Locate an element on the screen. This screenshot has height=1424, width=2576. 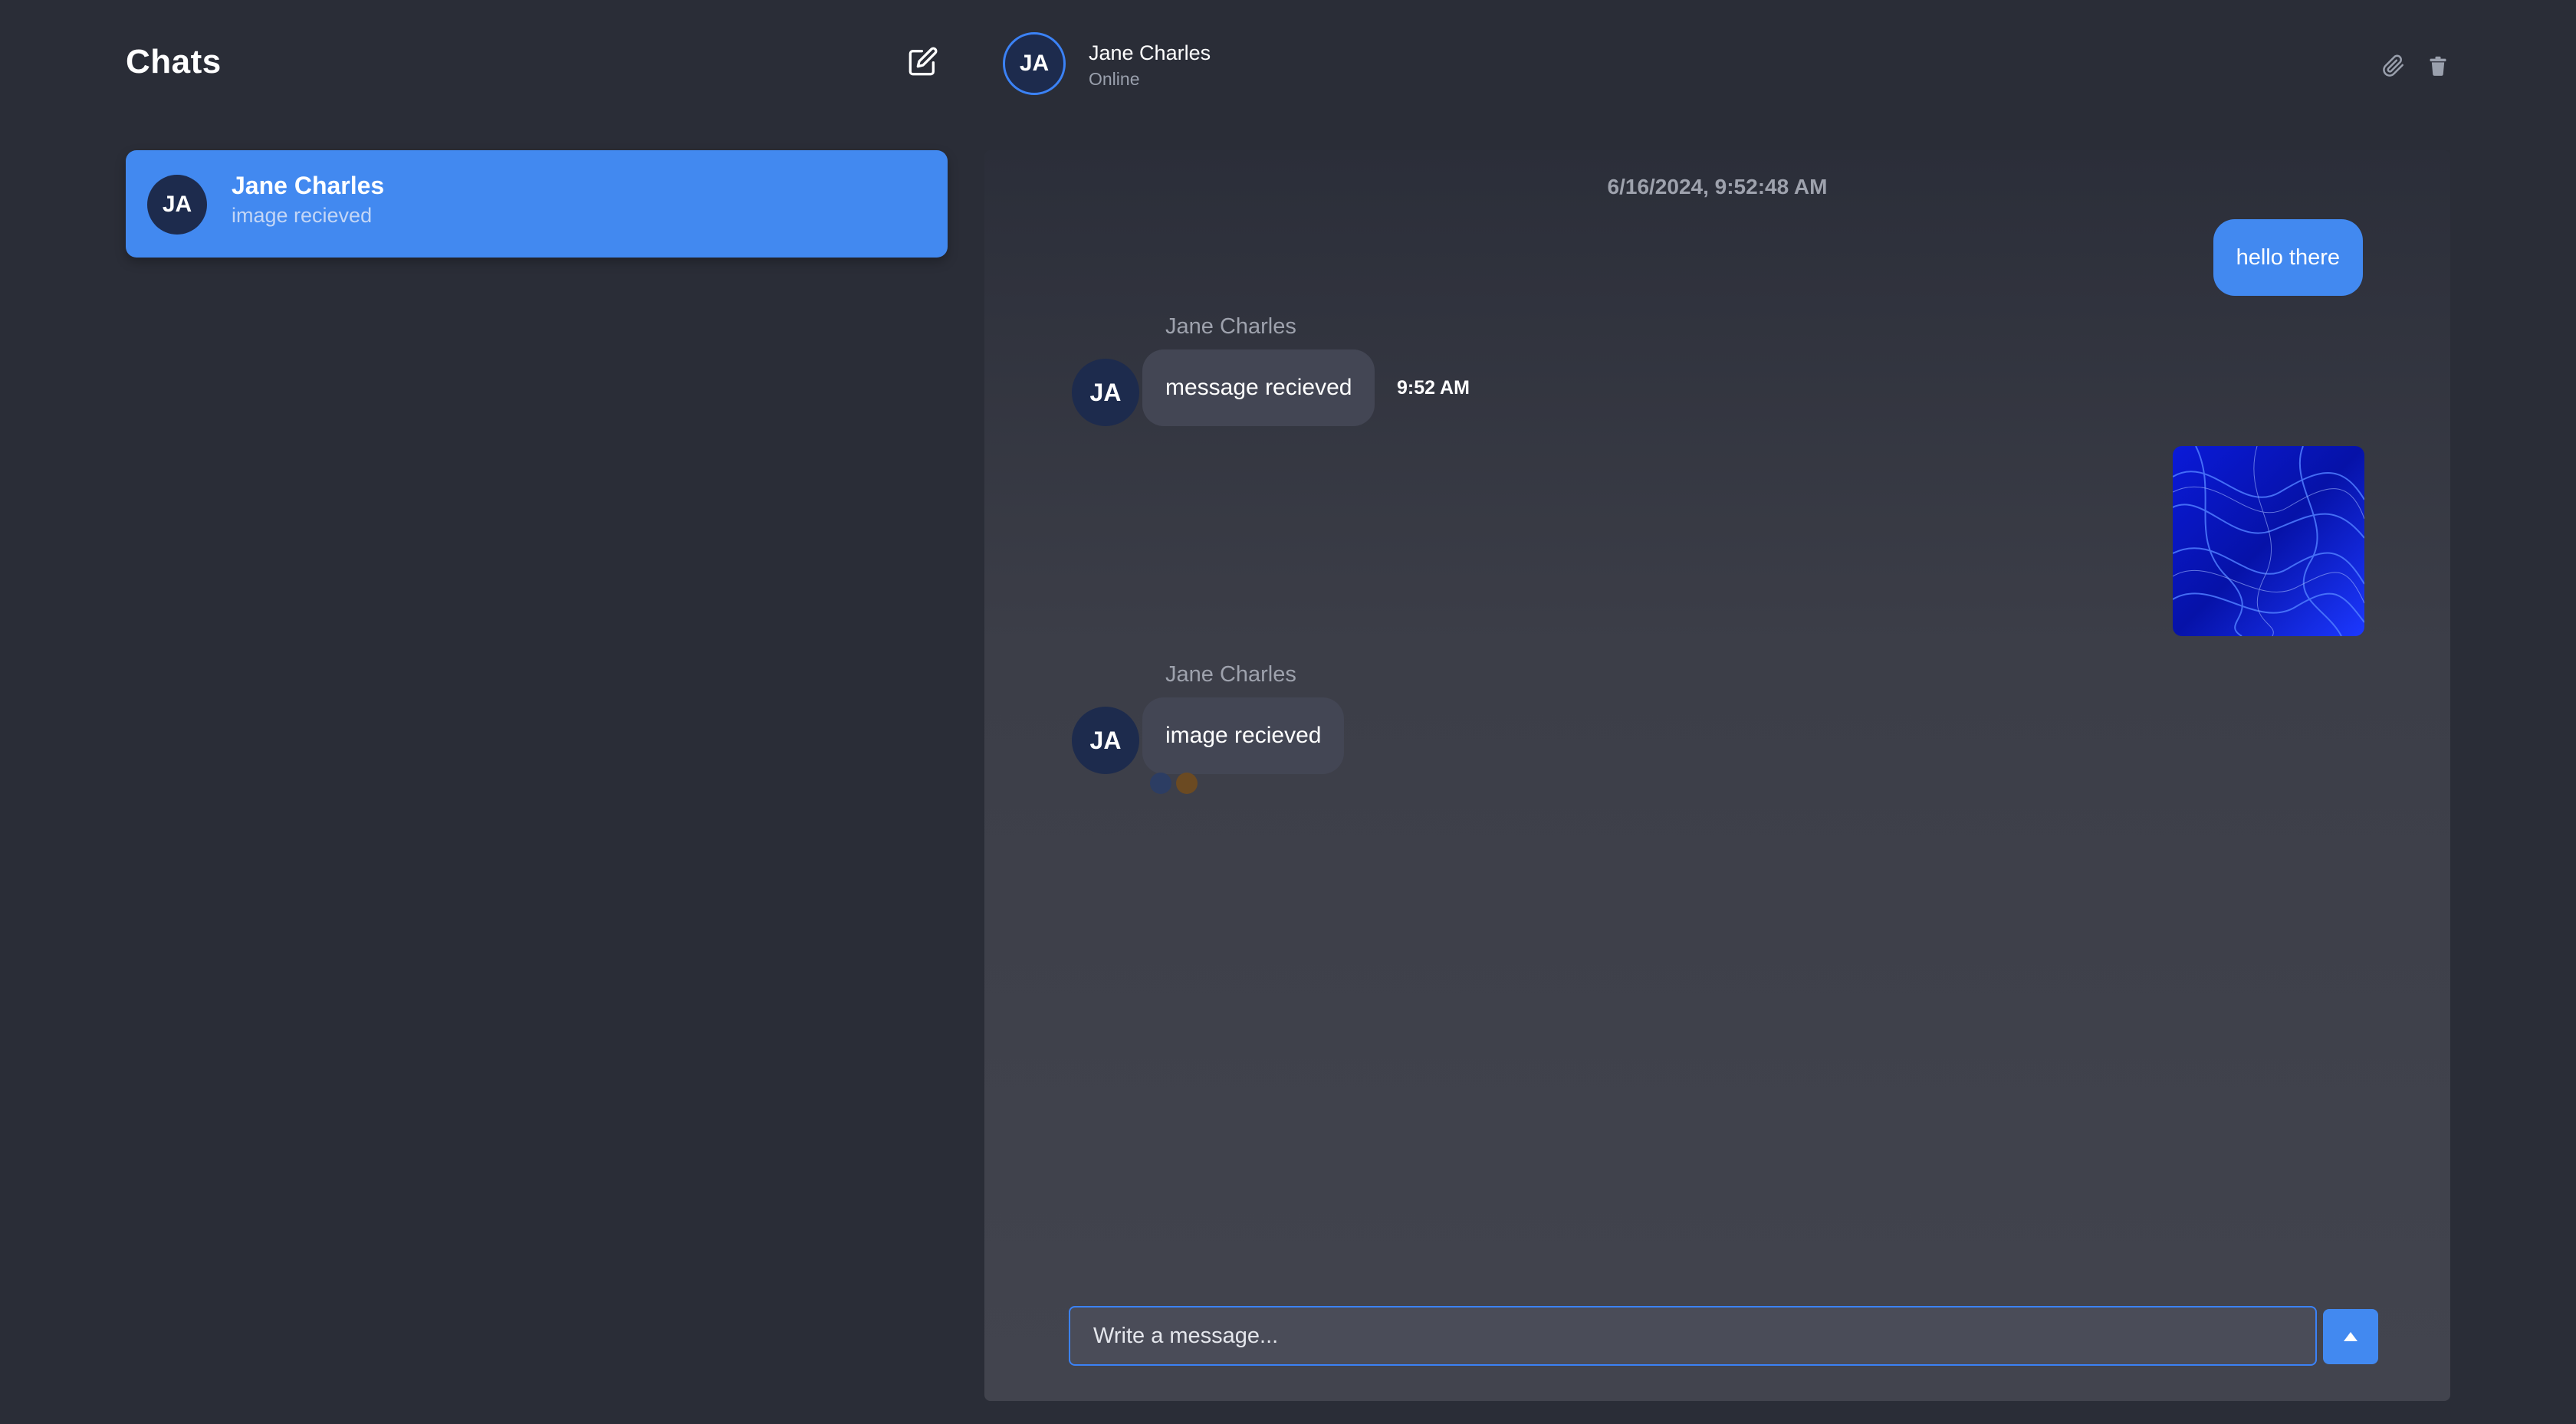
triangle-up-icon is located at coordinates (2351, 1336).